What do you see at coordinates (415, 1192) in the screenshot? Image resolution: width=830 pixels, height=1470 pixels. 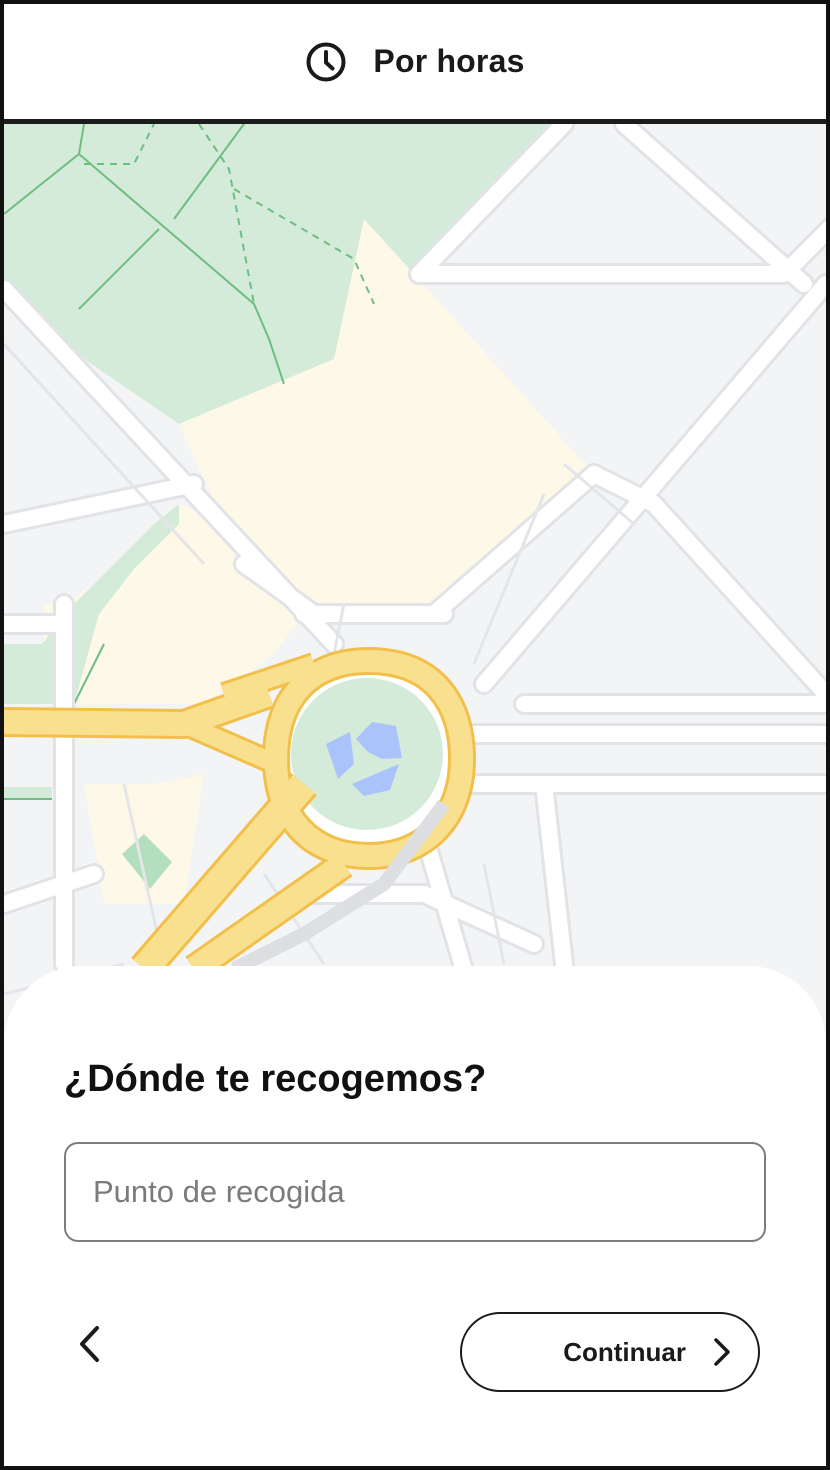 I see `pickup-point-input` at bounding box center [415, 1192].